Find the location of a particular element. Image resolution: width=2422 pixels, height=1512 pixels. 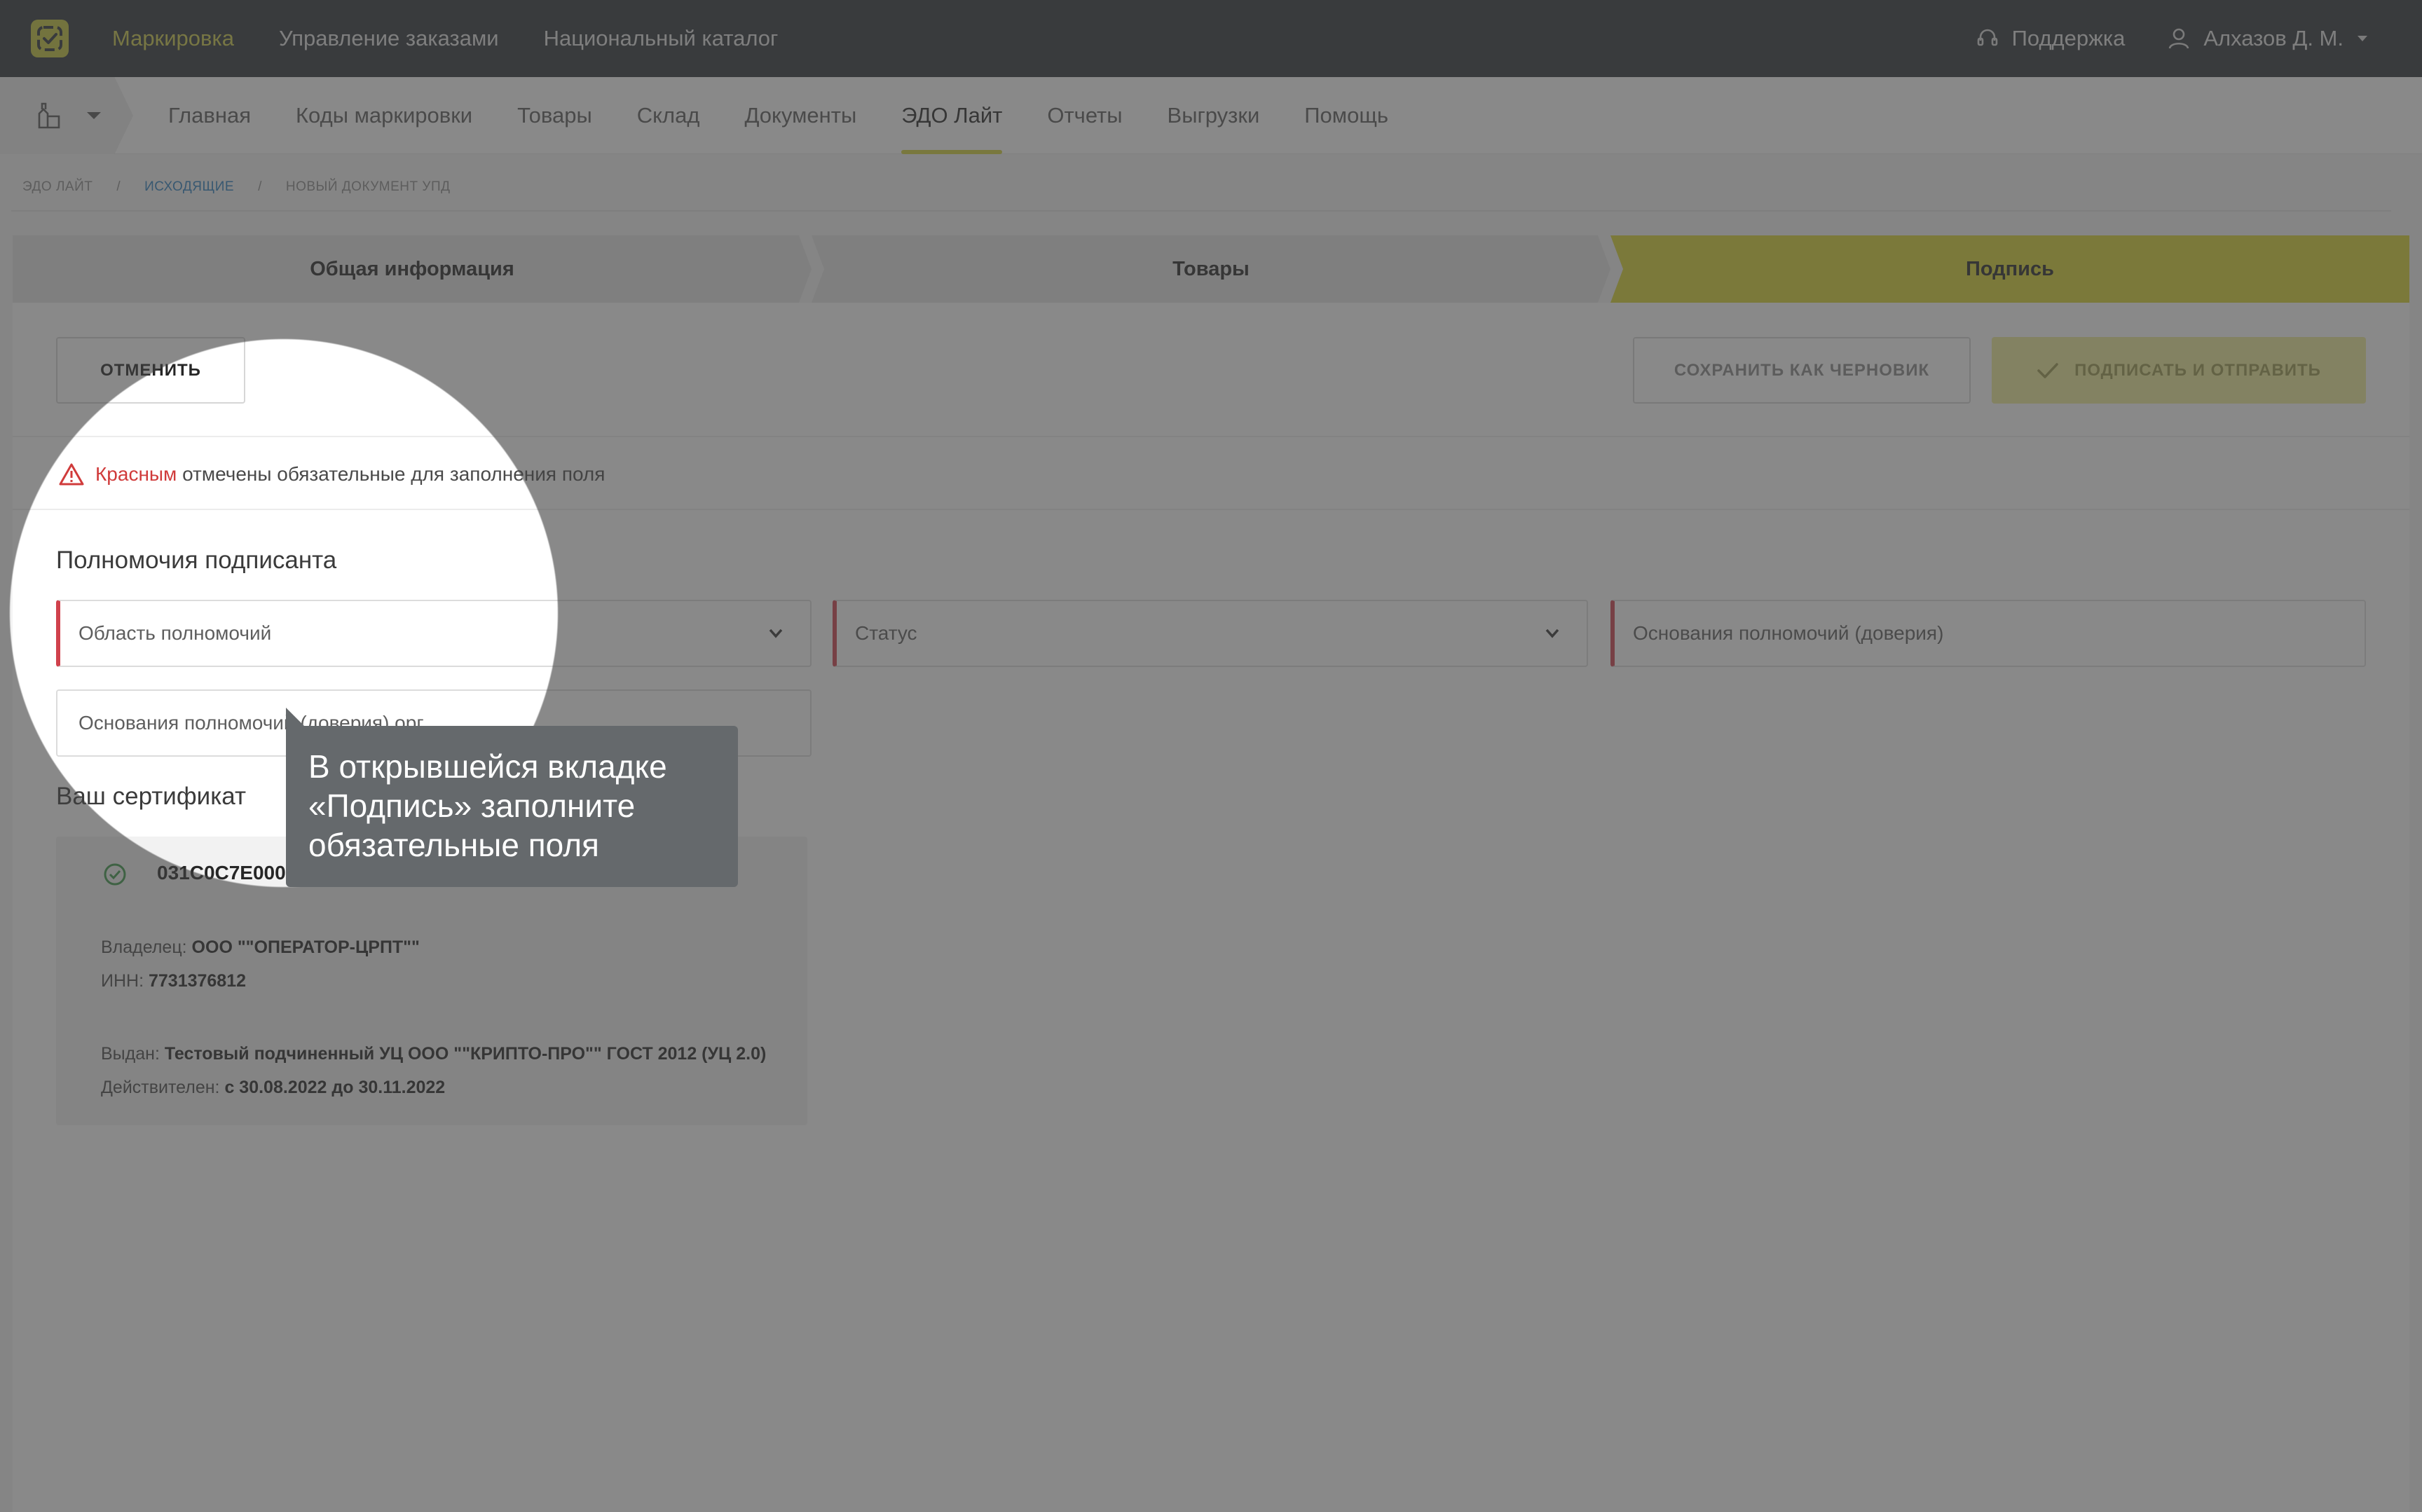

headset-icon is located at coordinates (1987, 37).